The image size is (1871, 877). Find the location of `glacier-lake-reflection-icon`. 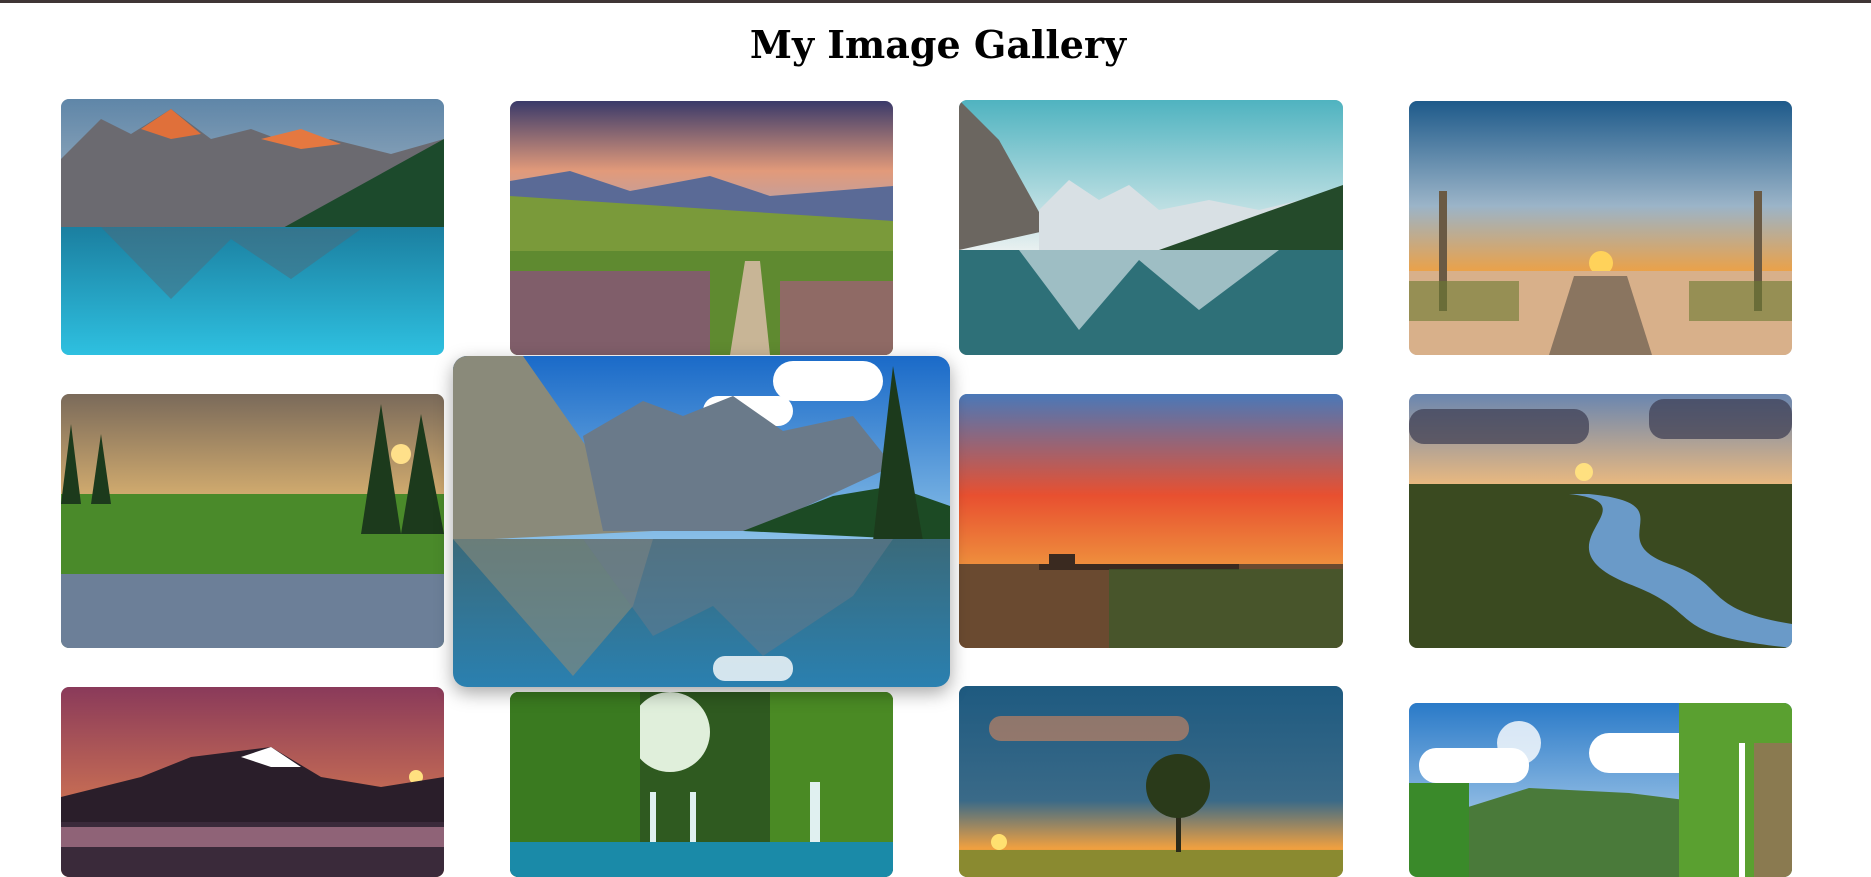

glacier-lake-reflection-icon is located at coordinates (1151, 227).